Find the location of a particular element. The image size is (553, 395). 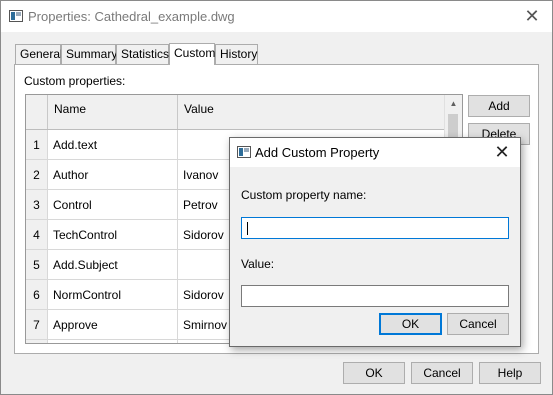

scroll-up-icon: ▲ is located at coordinates (453, 103).